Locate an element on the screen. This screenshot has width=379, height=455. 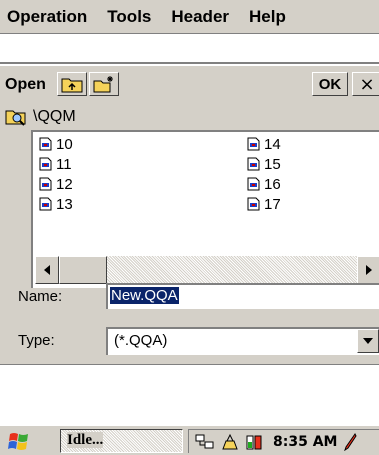
start-windows-icon is located at coordinates (19, 442).